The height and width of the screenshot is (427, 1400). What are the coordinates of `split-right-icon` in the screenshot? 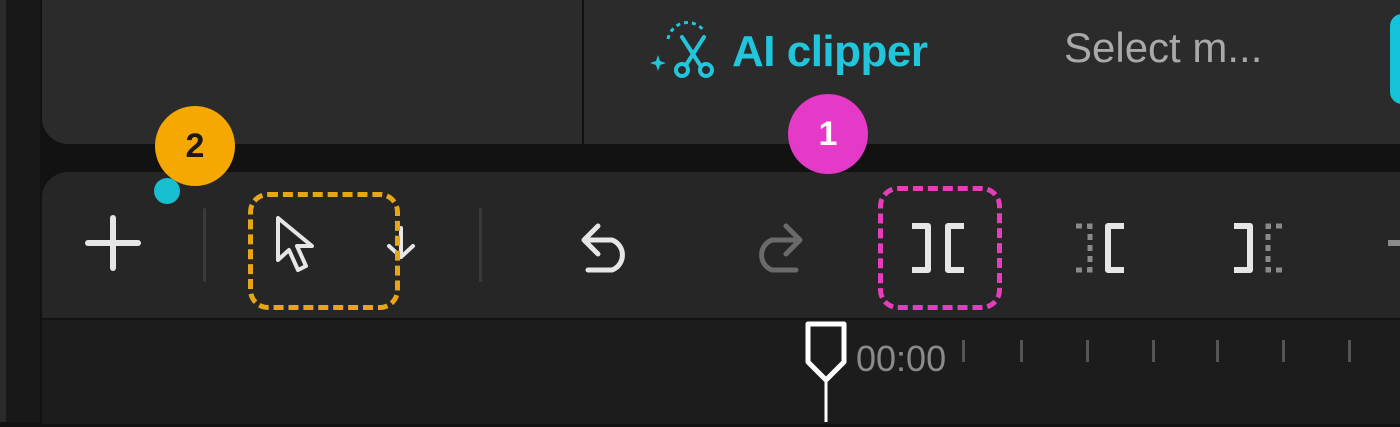 It's located at (1258, 248).